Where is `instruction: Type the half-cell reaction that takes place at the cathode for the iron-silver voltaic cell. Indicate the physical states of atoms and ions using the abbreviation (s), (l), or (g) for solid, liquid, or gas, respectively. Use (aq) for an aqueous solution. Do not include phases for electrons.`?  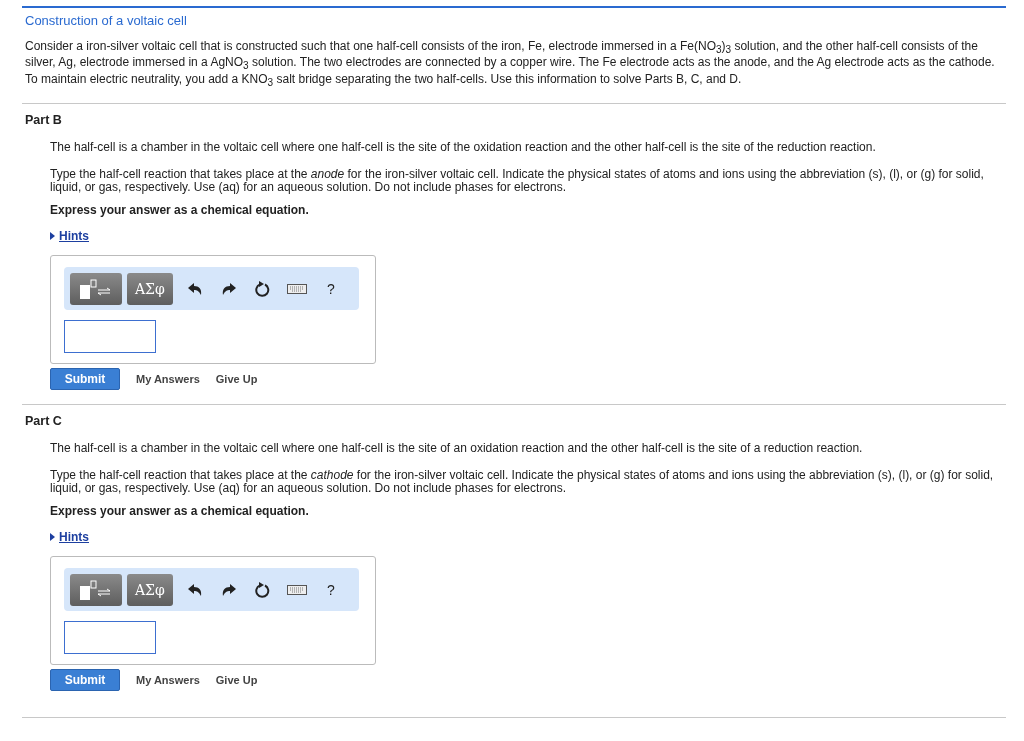
instruction: Type the half-cell reaction that takes place at the cathode for the iron-silver voltaic cell. Indicate the physical states of atoms and ions using the abbreviation (s), (l), or (g) for solid, liquid, or gas, respectively. Use (aq) for an aqueous solution. Do not include phases for electrons. is located at coordinates (522, 482).